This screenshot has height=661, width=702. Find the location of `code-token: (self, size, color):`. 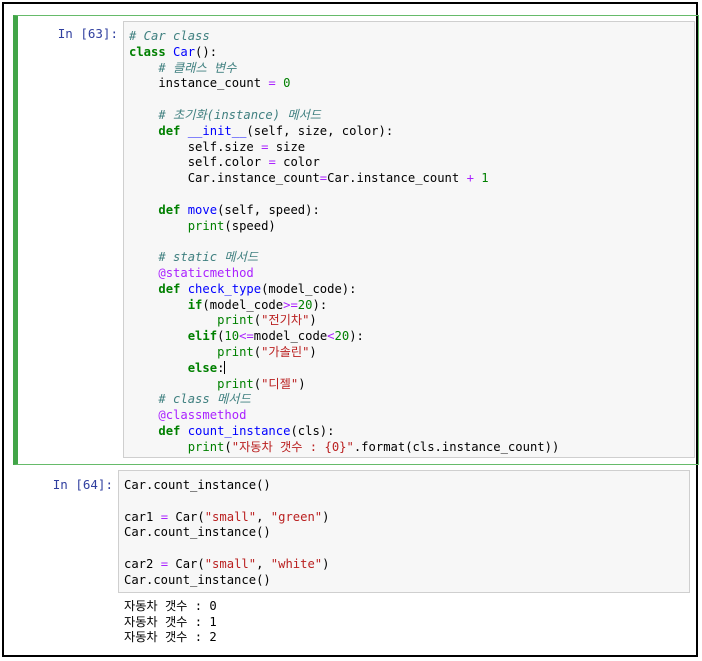

code-token: (self, size, color): is located at coordinates (320, 130).